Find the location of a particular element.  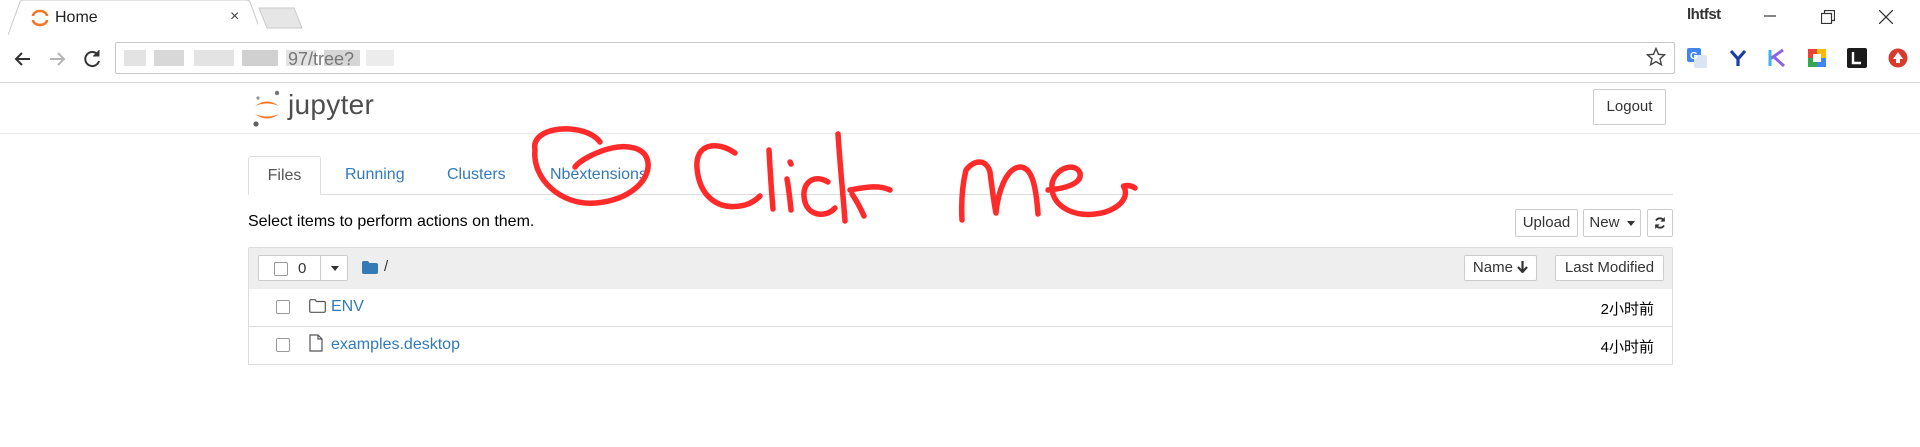

select-dropdown-caret-icon is located at coordinates (335, 268).